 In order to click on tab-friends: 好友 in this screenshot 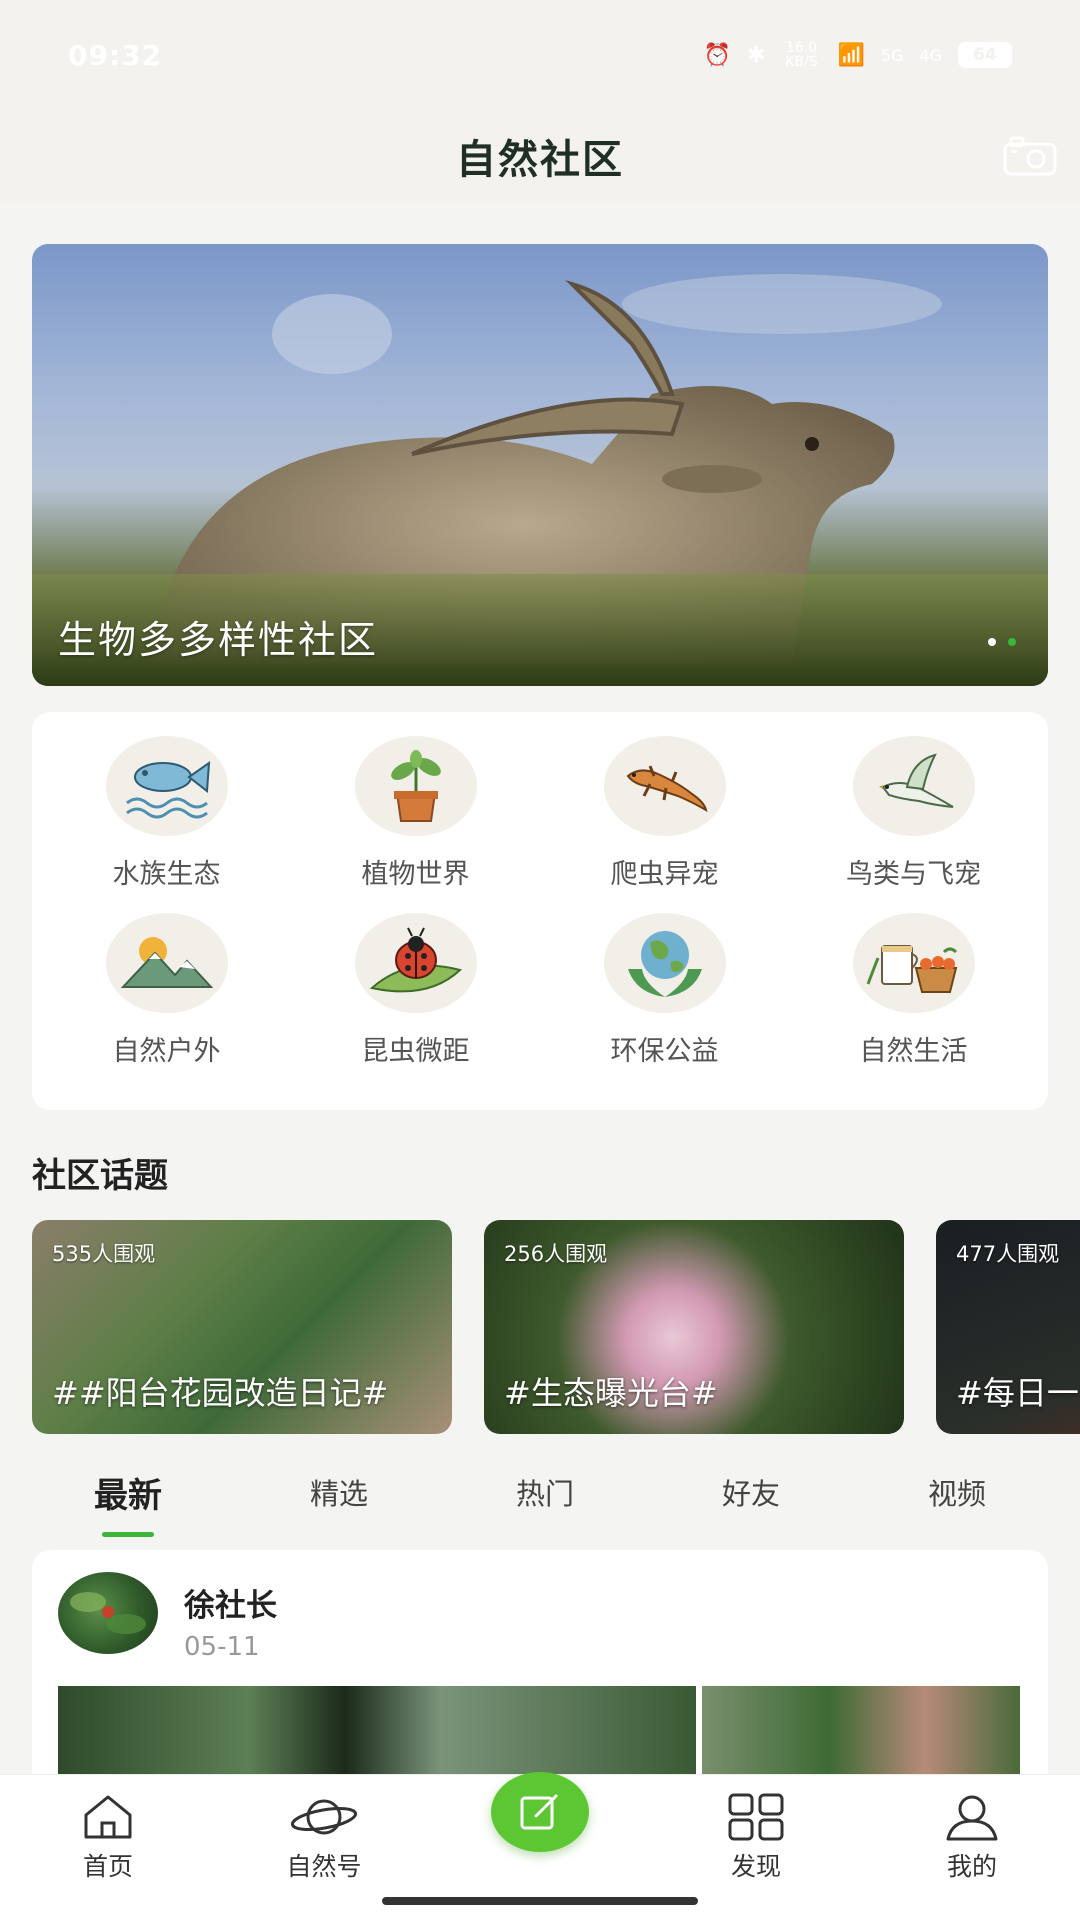, I will do `click(751, 1492)`.